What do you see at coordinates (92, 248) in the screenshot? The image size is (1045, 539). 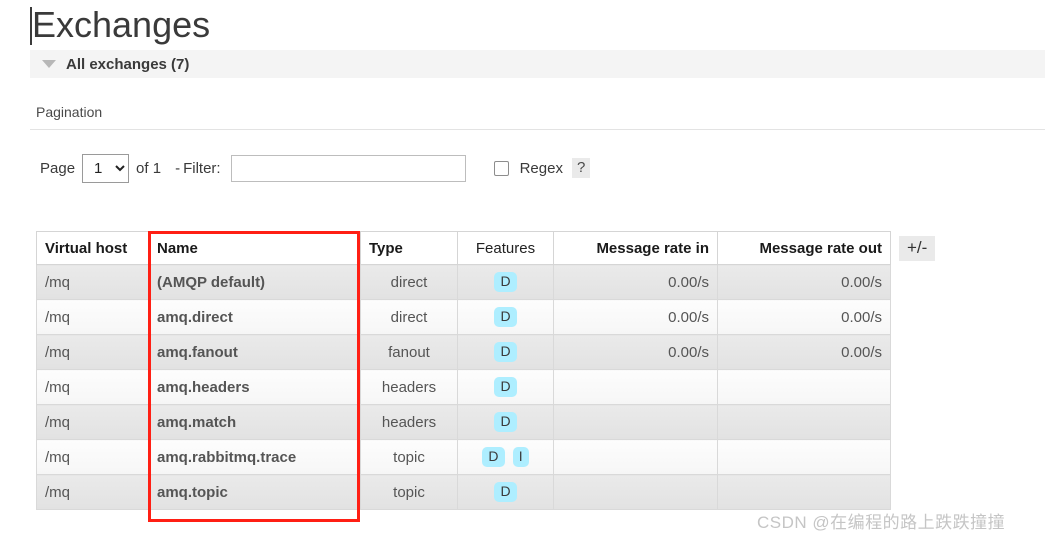 I see `column-header-virtual-host: Virtual host` at bounding box center [92, 248].